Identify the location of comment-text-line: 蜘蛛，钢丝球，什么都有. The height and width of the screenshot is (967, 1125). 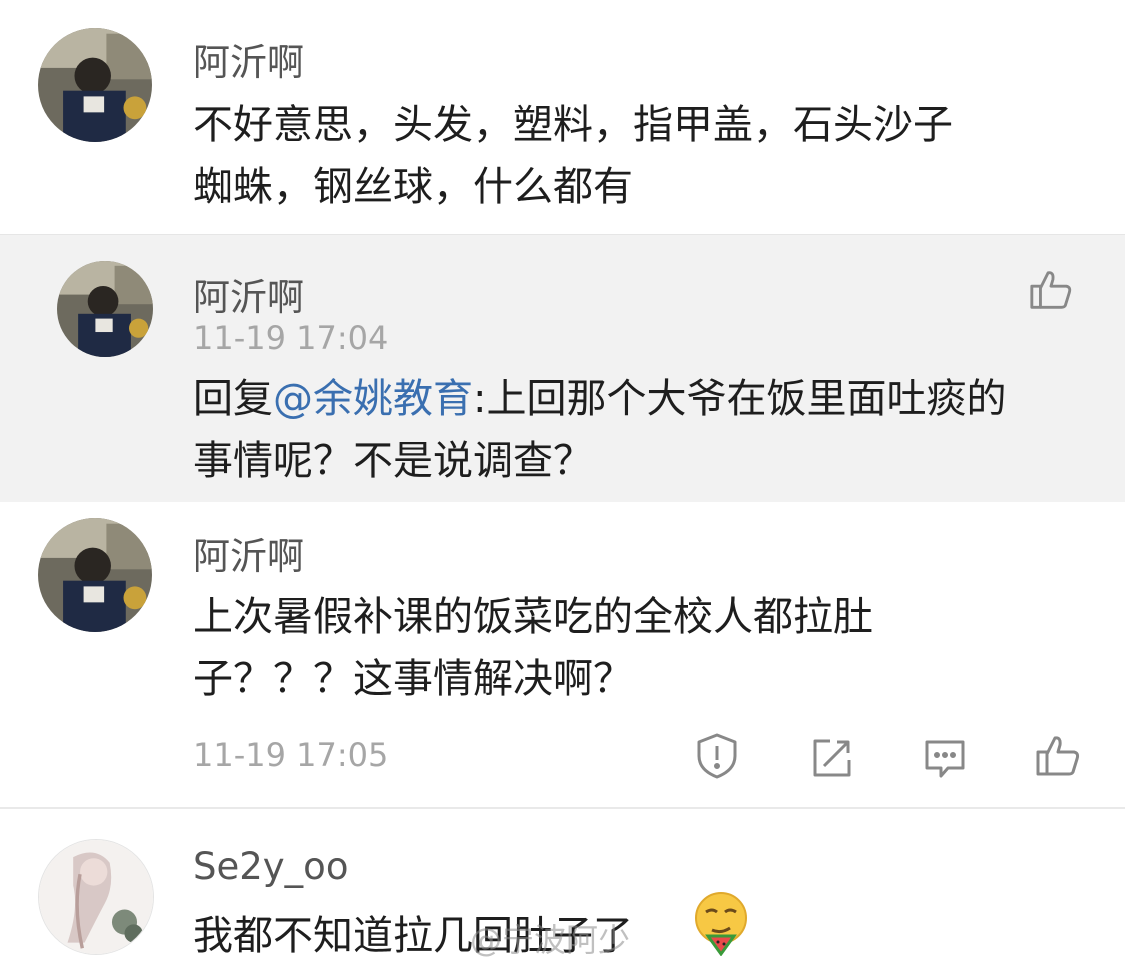
(413, 187).